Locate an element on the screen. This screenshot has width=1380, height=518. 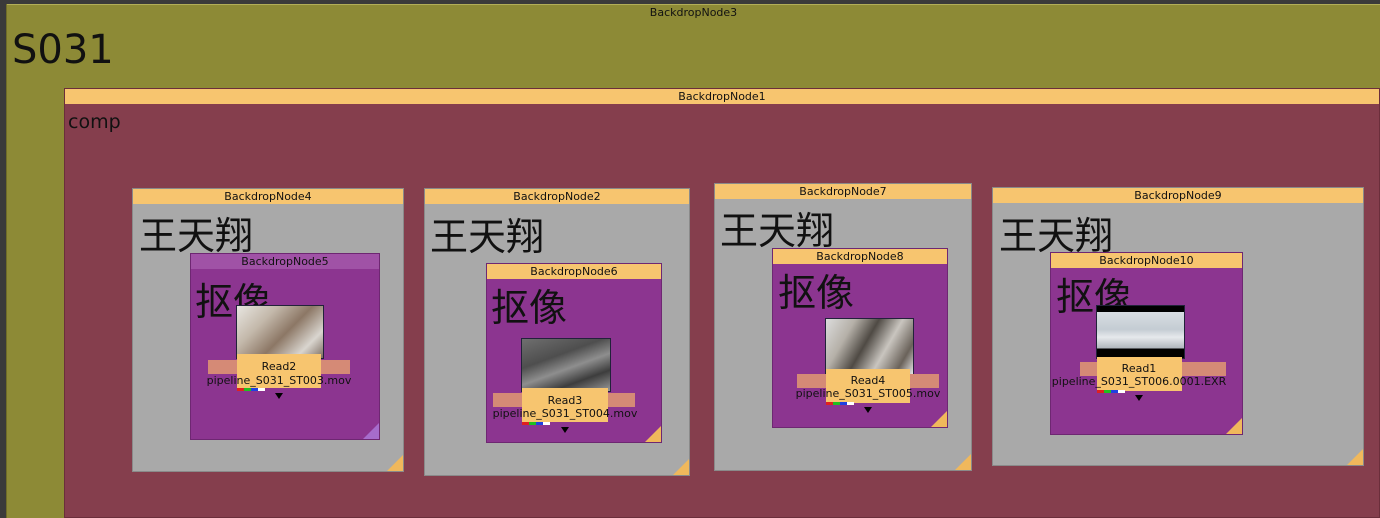
read4-label: Read4 is located at coordinates (868, 380).